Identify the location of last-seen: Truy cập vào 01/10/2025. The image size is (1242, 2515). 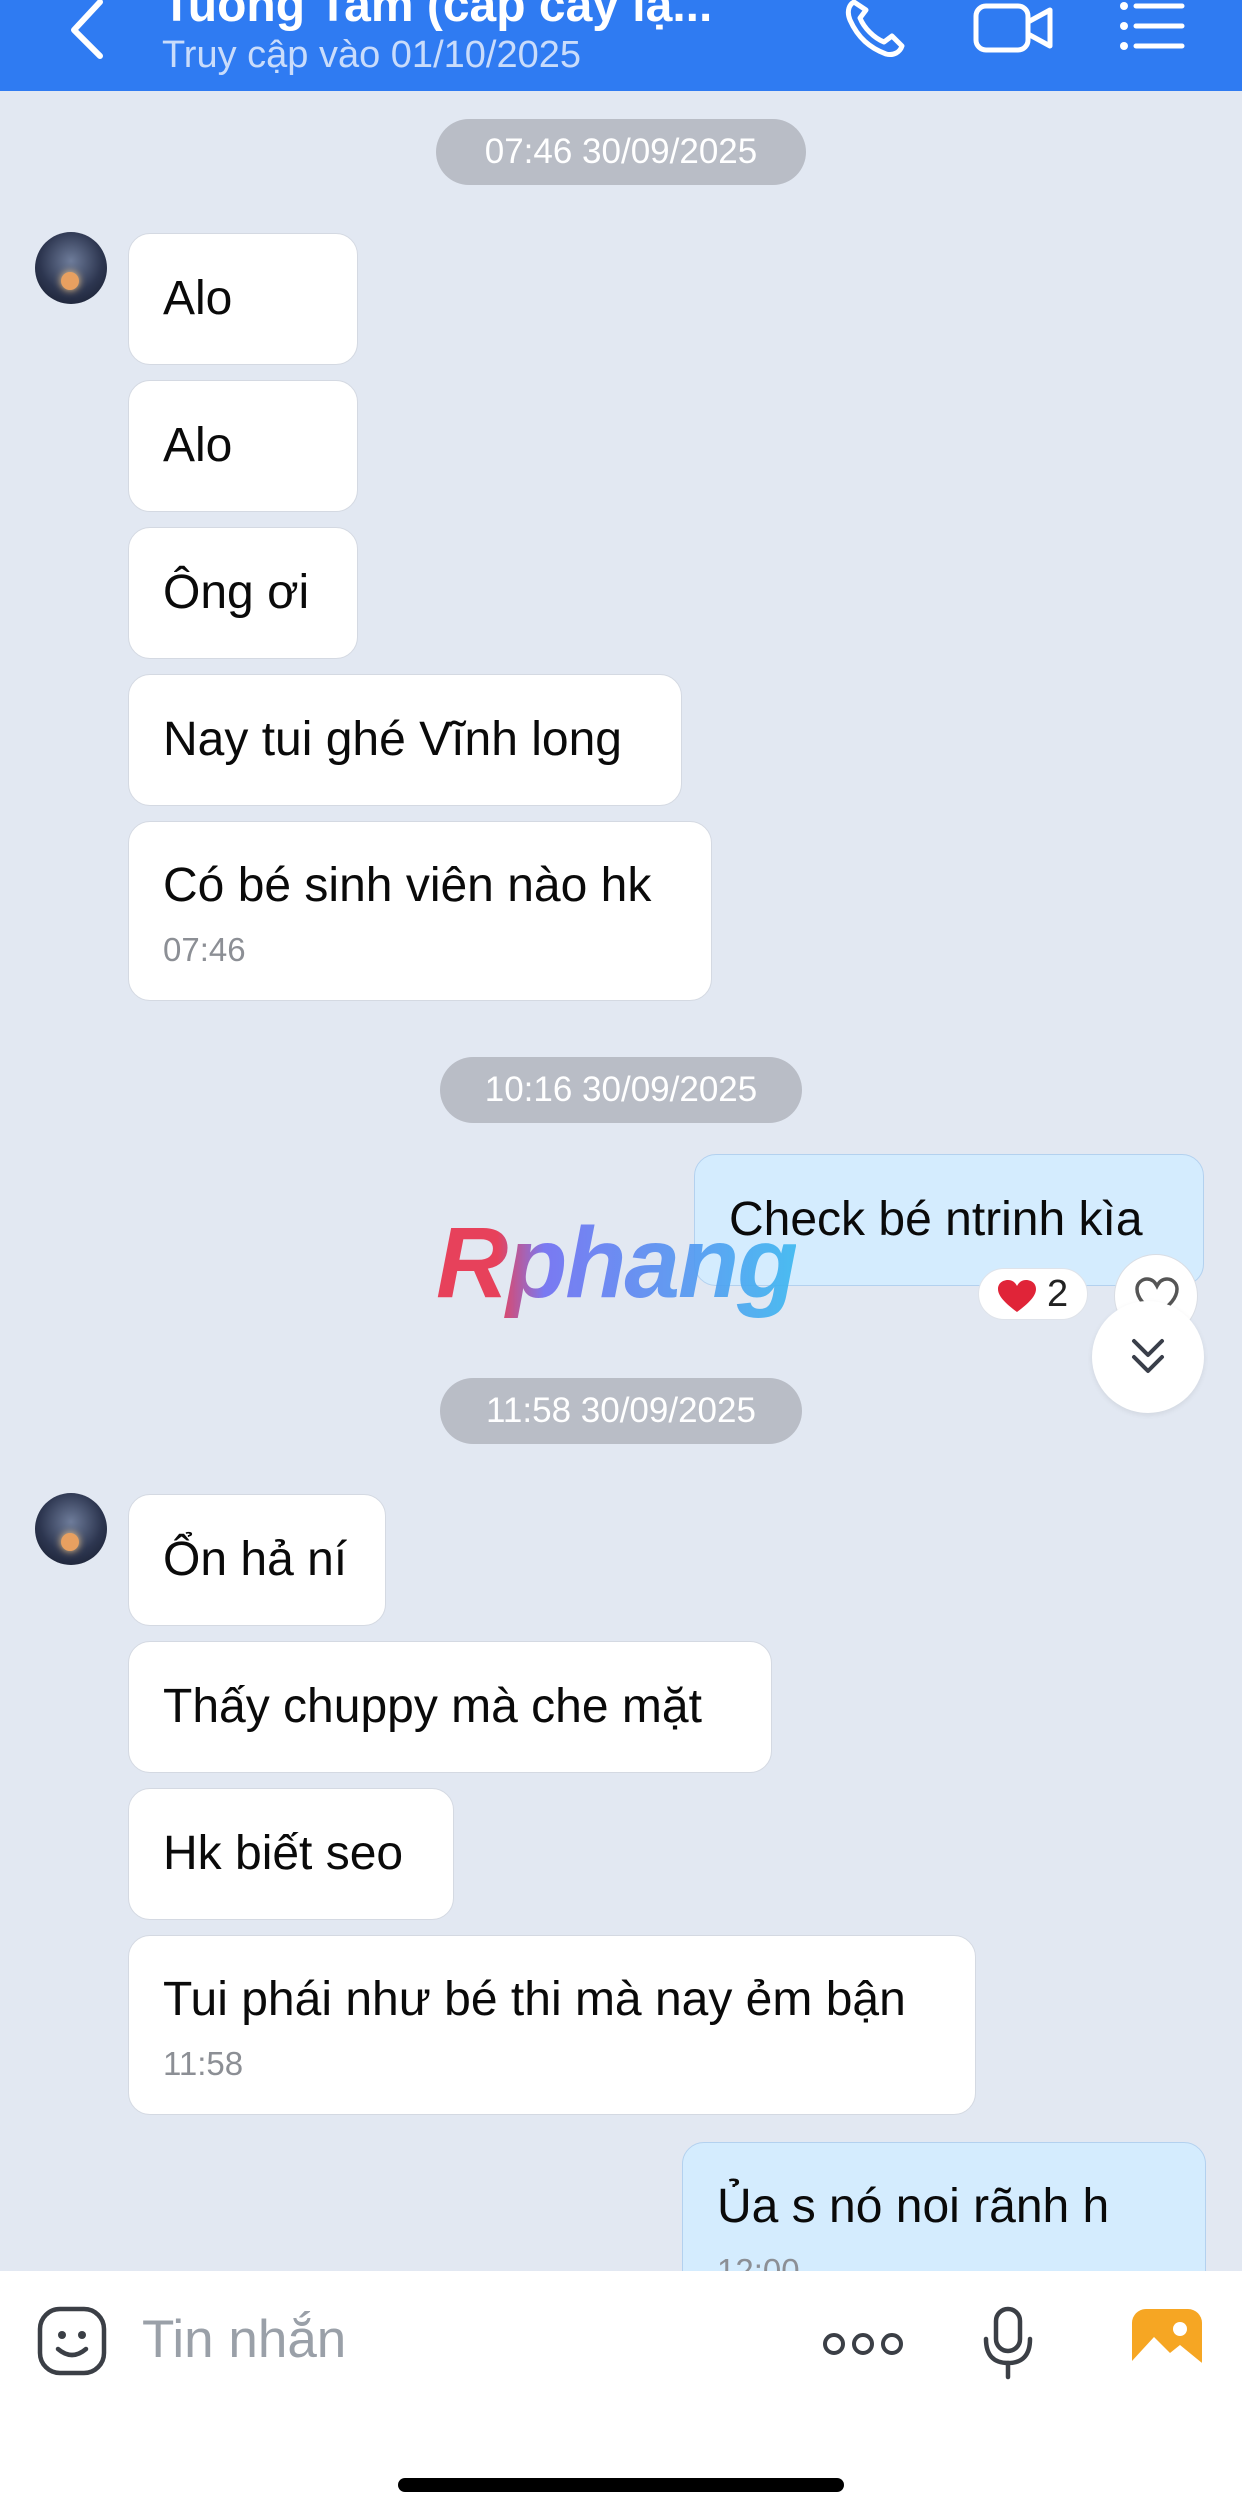
(371, 55).